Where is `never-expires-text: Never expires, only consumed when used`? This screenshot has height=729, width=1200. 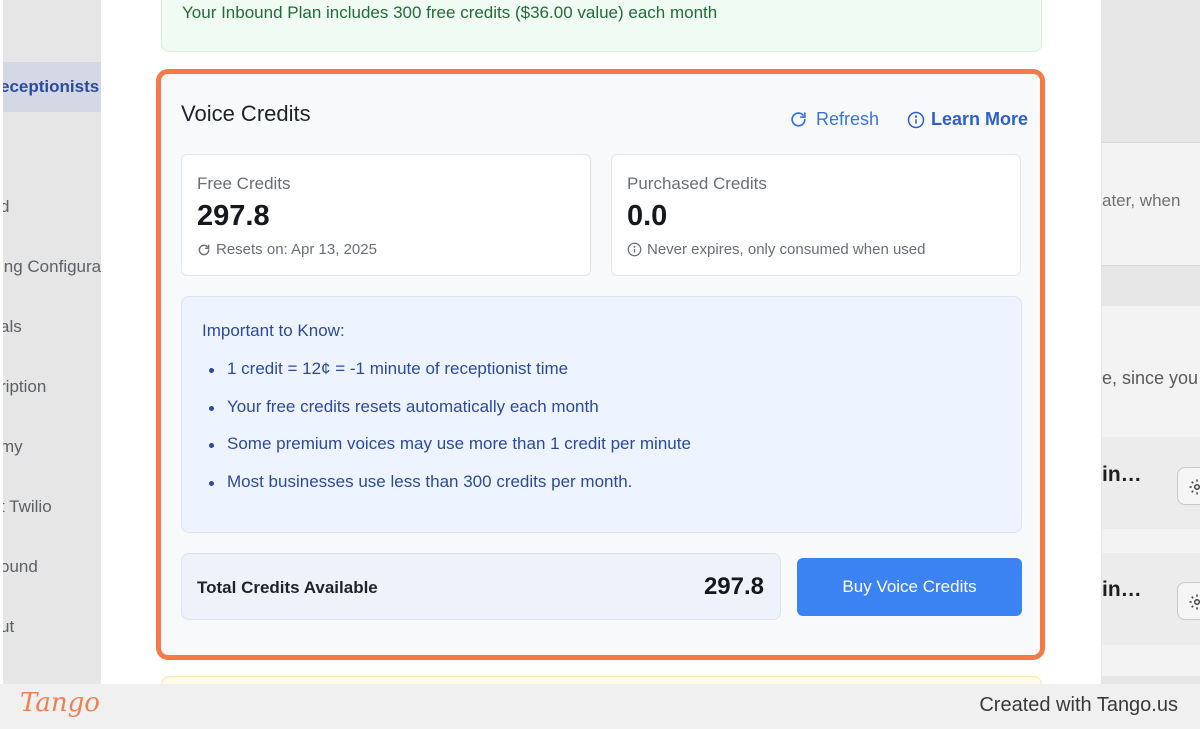
never-expires-text: Never expires, only consumed when used is located at coordinates (786, 249).